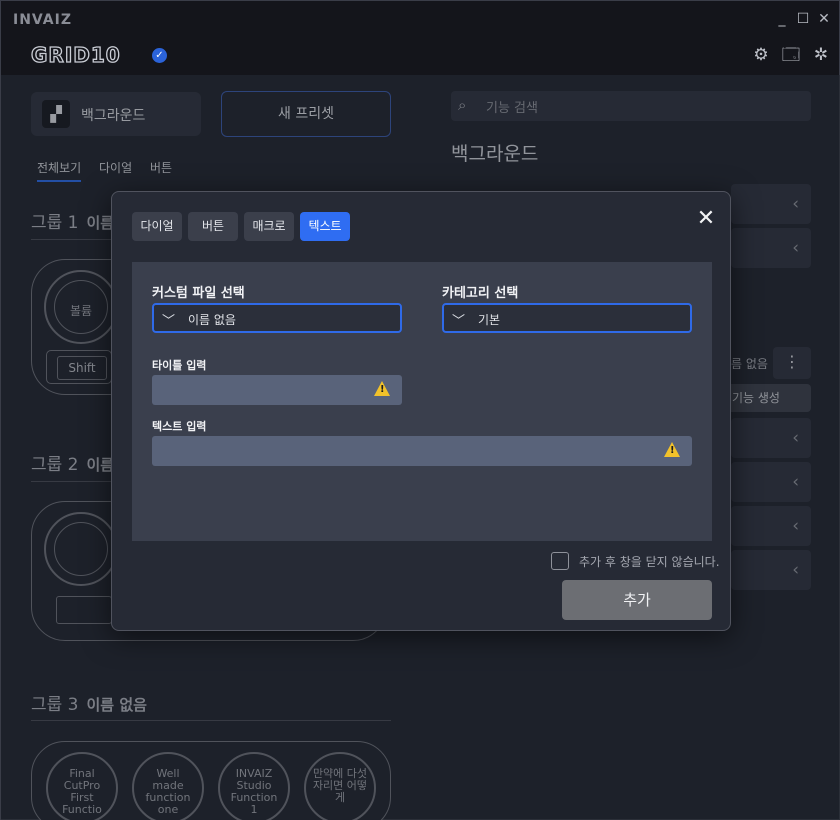 This screenshot has width=840, height=820. Describe the element at coordinates (821, 55) in the screenshot. I see `settings-icon: ✲` at that location.